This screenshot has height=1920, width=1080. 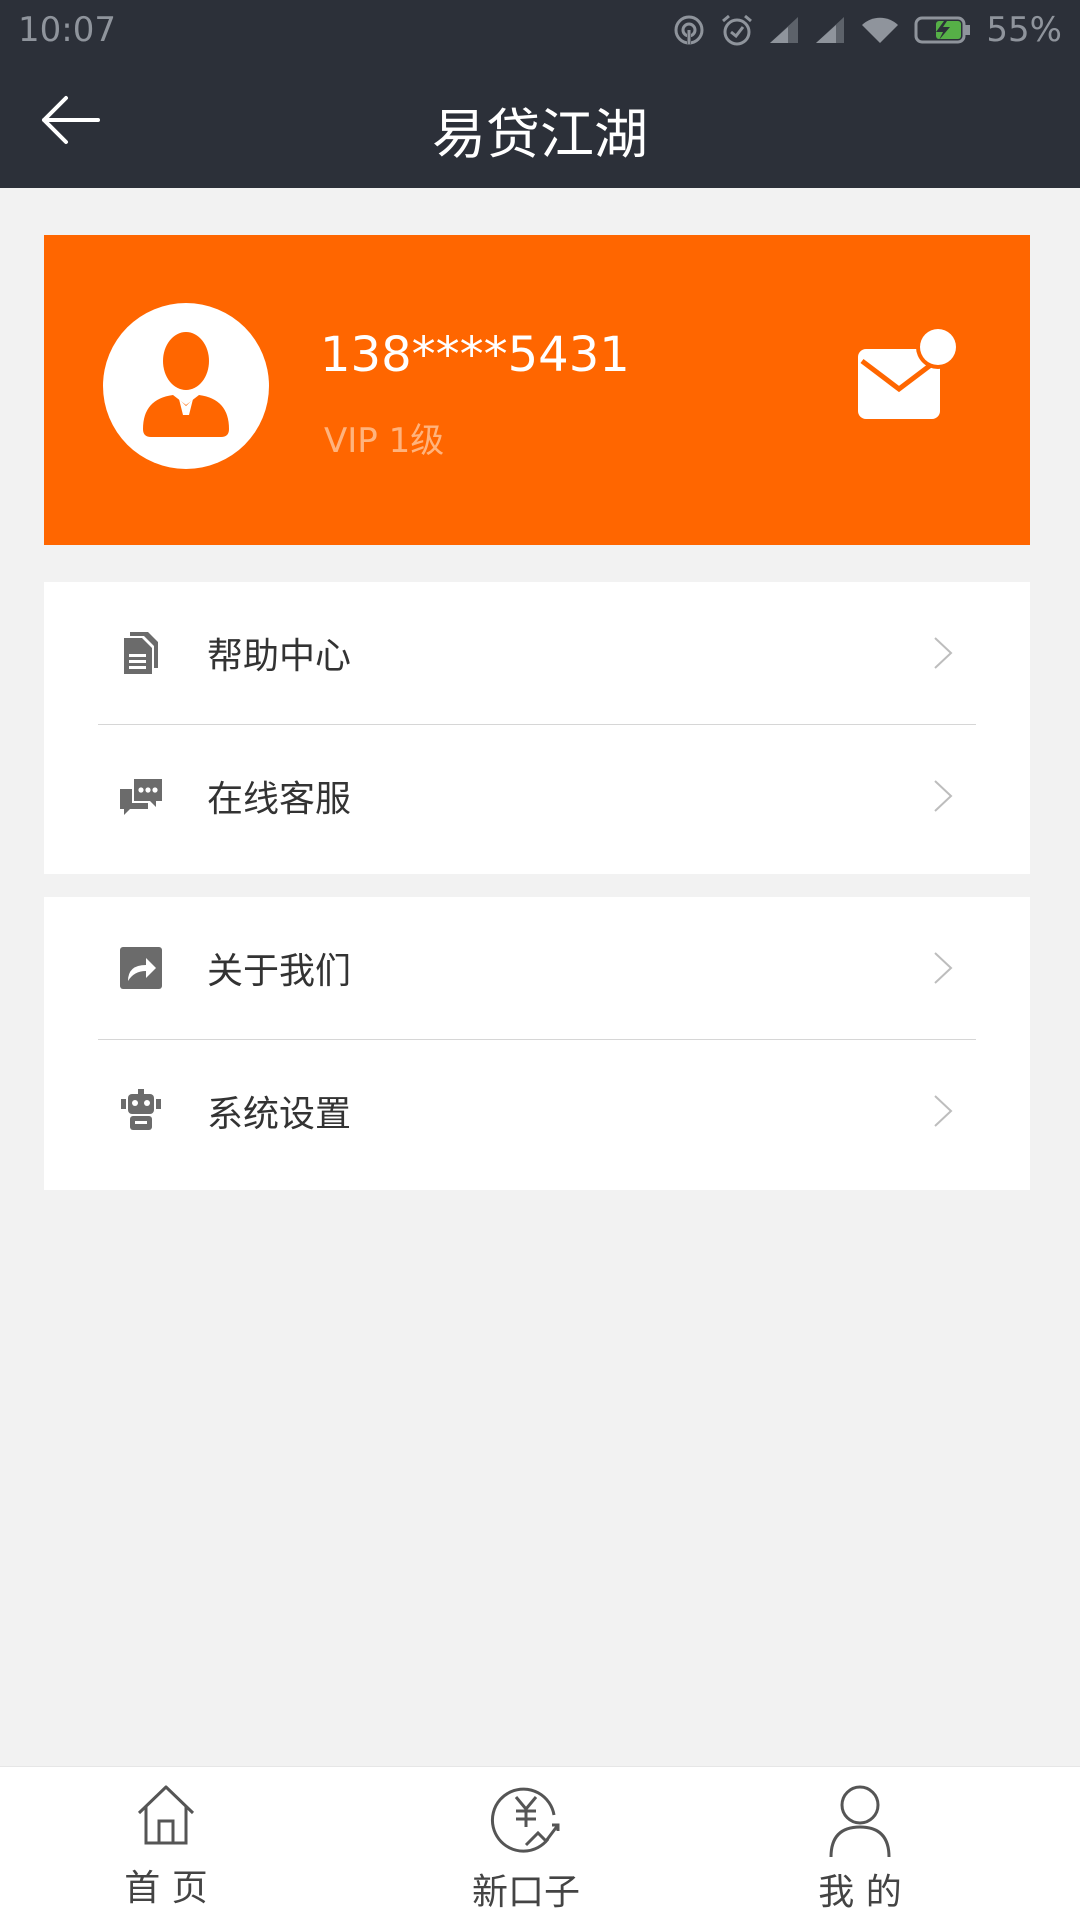 I want to click on battery-icon, so click(x=943, y=30).